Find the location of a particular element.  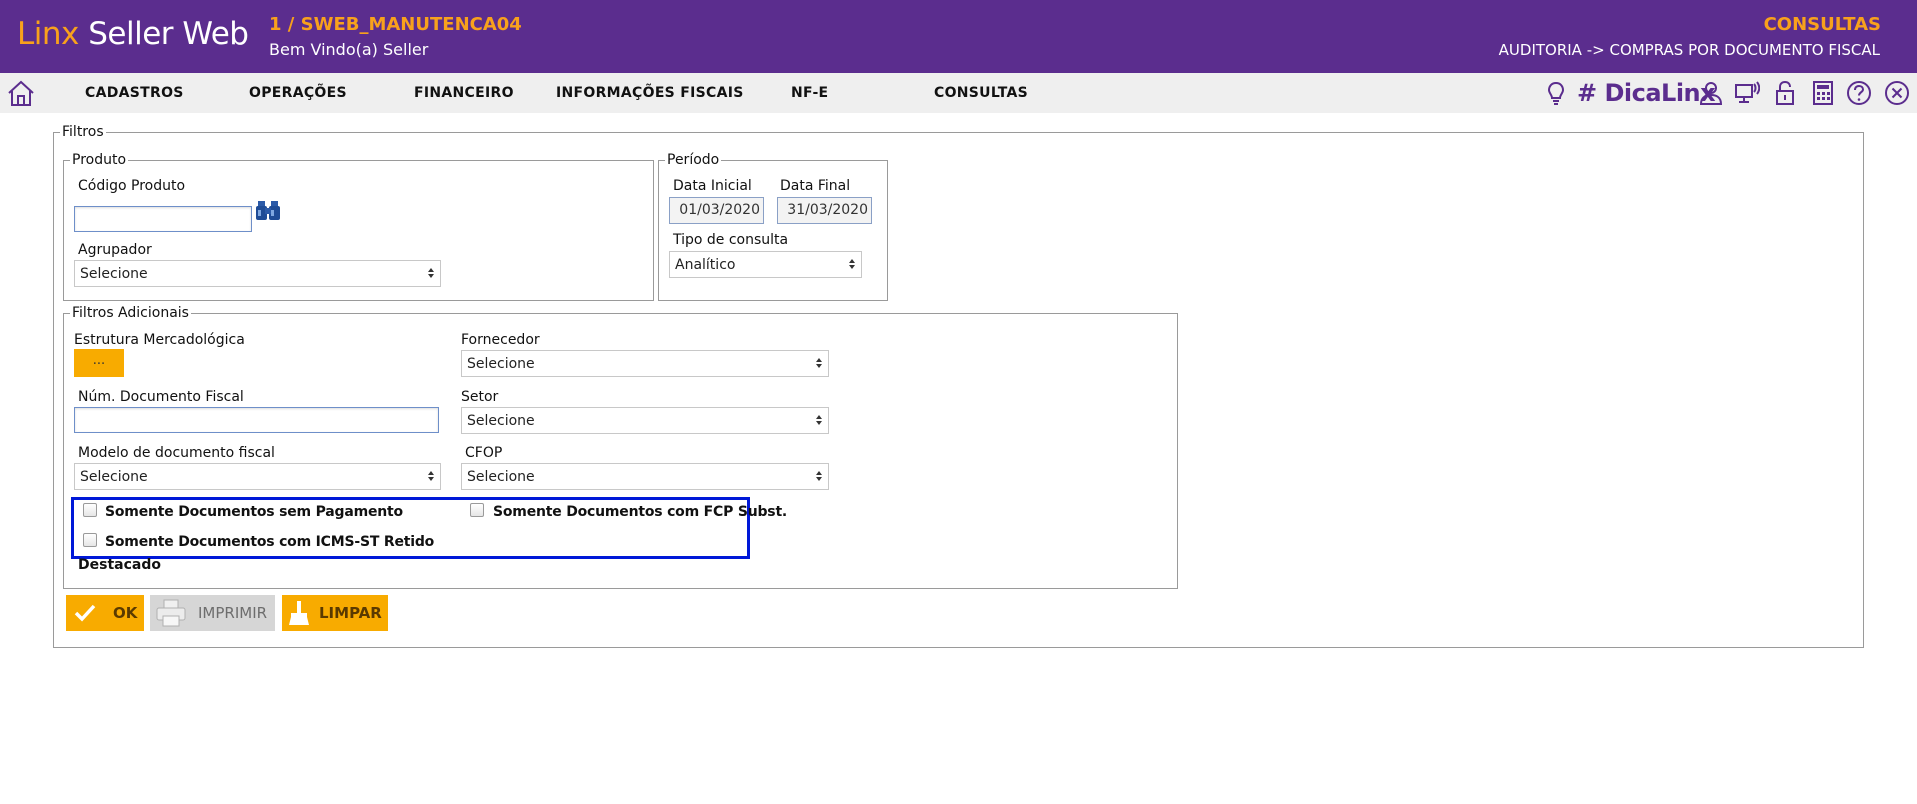

periodo-fieldset: Período is located at coordinates (773, 226).